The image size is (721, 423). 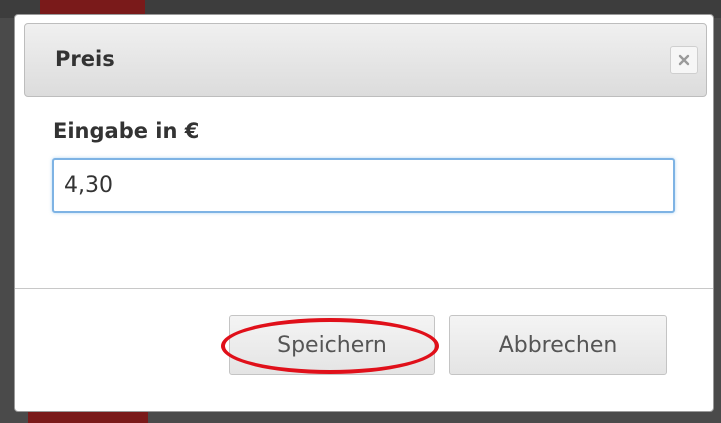 I want to click on footer-divider, so click(x=364, y=288).